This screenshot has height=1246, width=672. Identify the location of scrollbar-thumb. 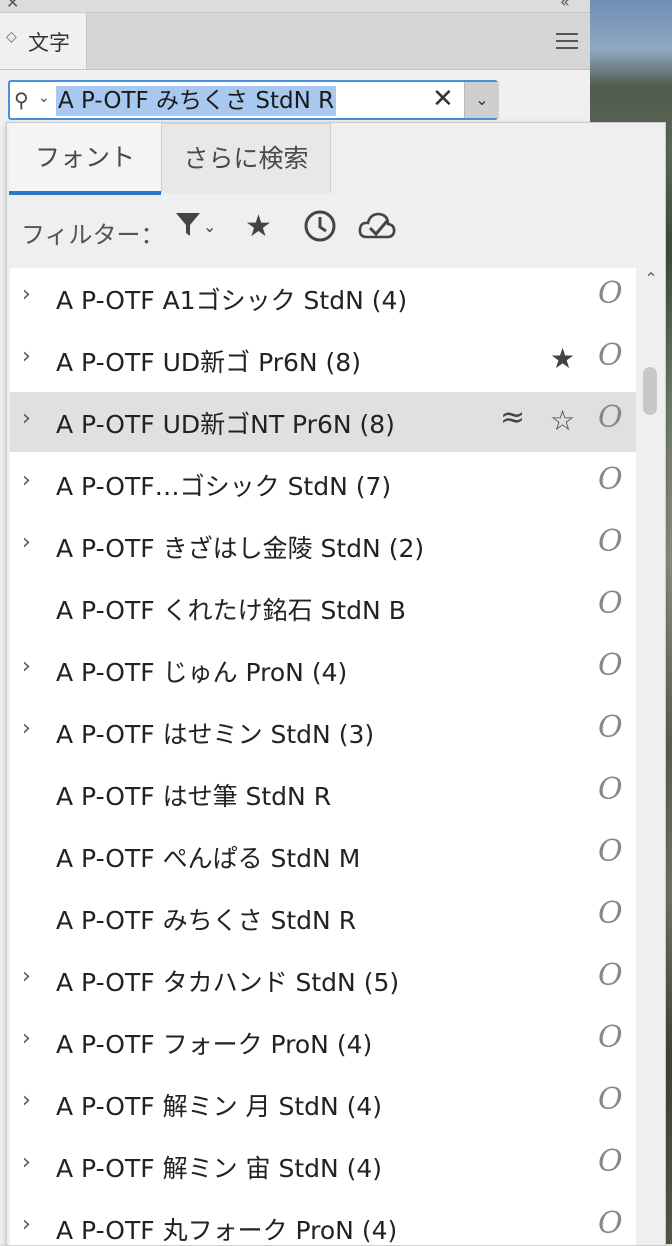
(650, 391).